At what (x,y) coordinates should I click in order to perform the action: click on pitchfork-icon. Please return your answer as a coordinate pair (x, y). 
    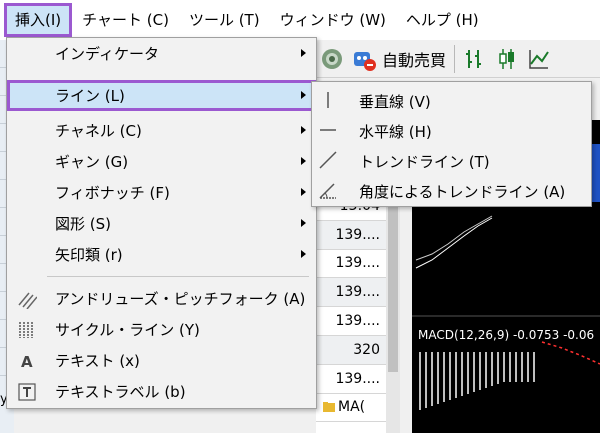
    Looking at the image, I should click on (27, 300).